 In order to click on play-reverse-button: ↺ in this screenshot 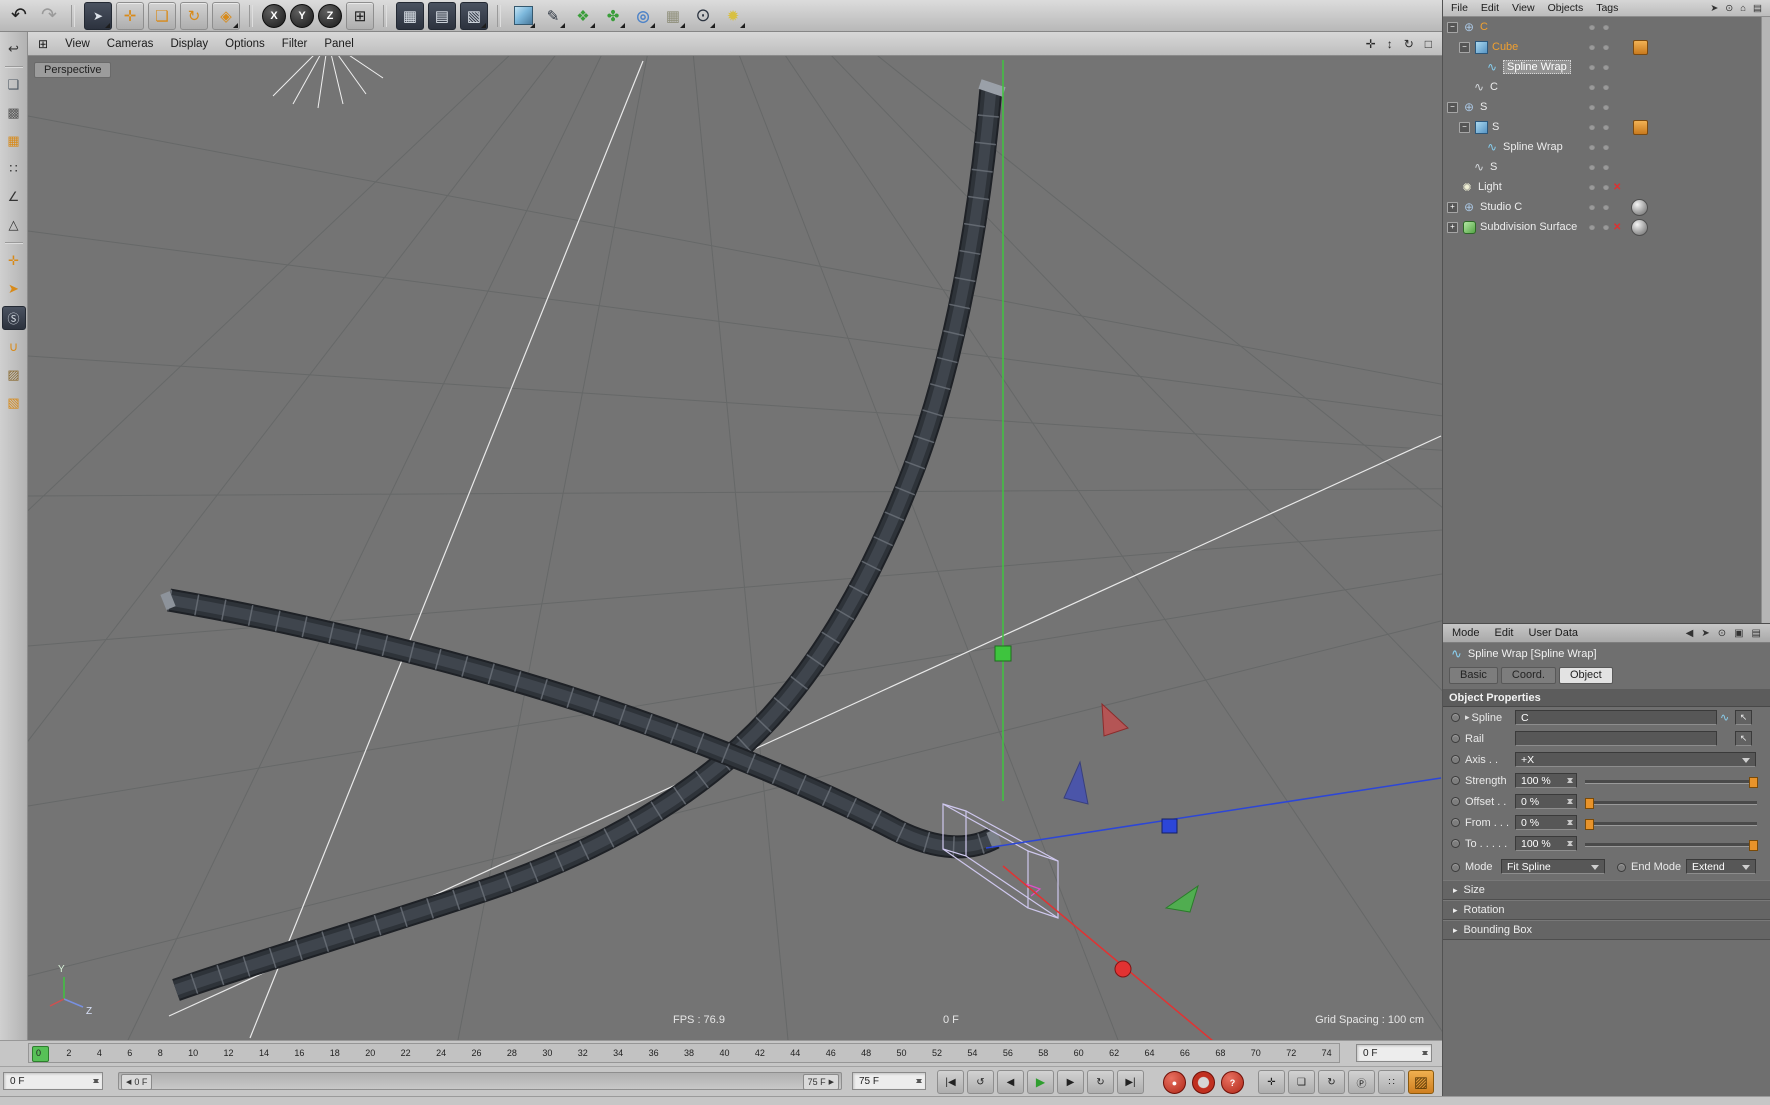, I will do `click(980, 1082)`.